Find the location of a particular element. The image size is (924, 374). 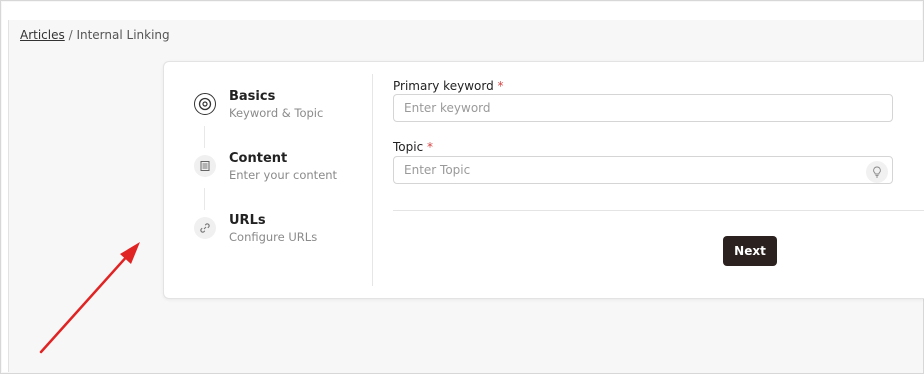

next-button: Next is located at coordinates (750, 251).